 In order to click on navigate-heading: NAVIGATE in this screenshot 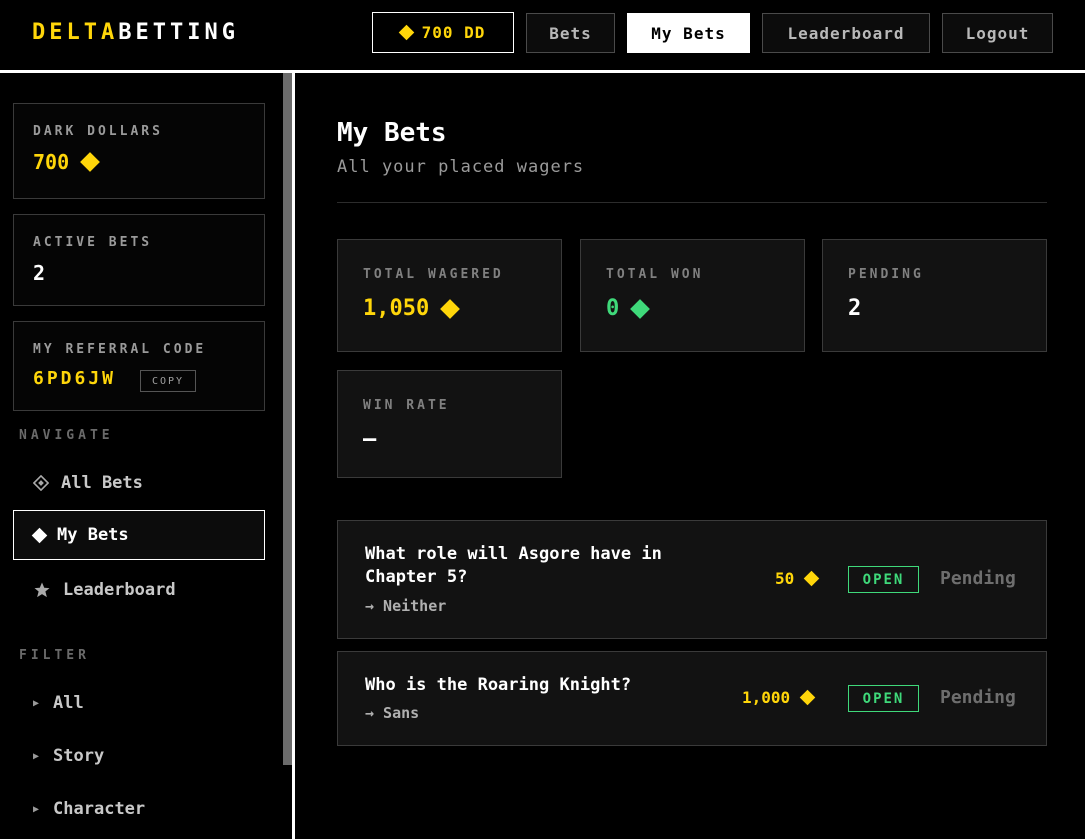, I will do `click(66, 435)`.